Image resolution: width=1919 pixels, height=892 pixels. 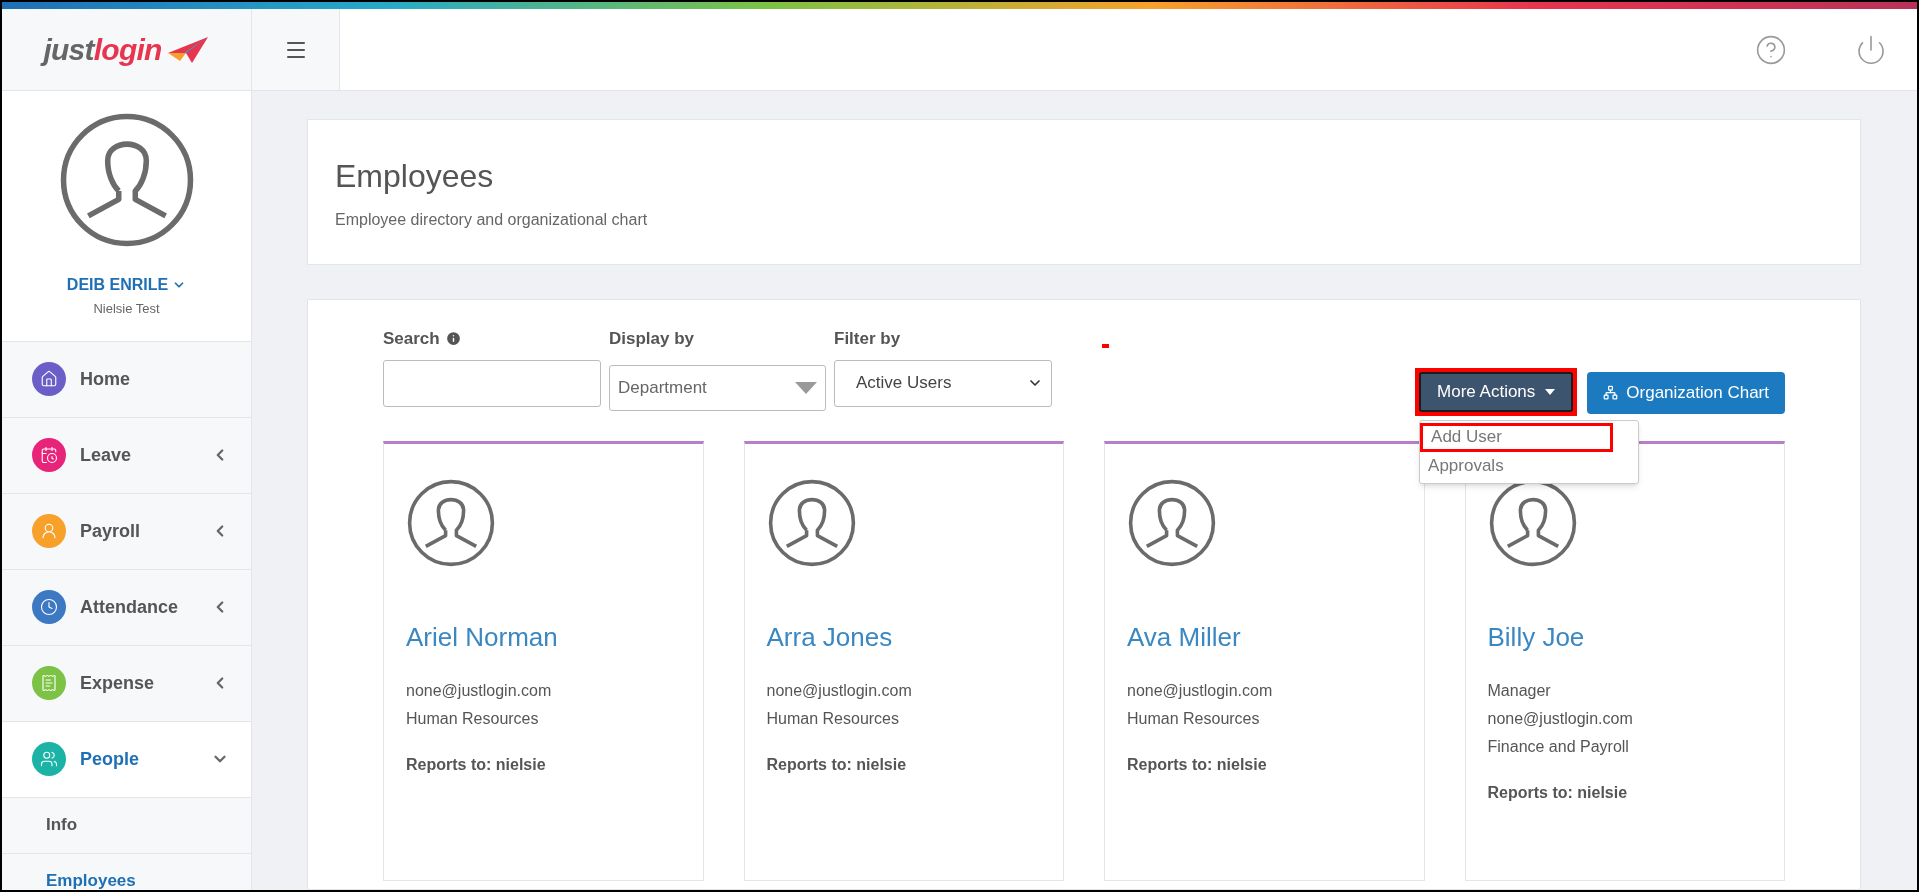 What do you see at coordinates (126, 455) in the screenshot?
I see `sidebar-item: Leave` at bounding box center [126, 455].